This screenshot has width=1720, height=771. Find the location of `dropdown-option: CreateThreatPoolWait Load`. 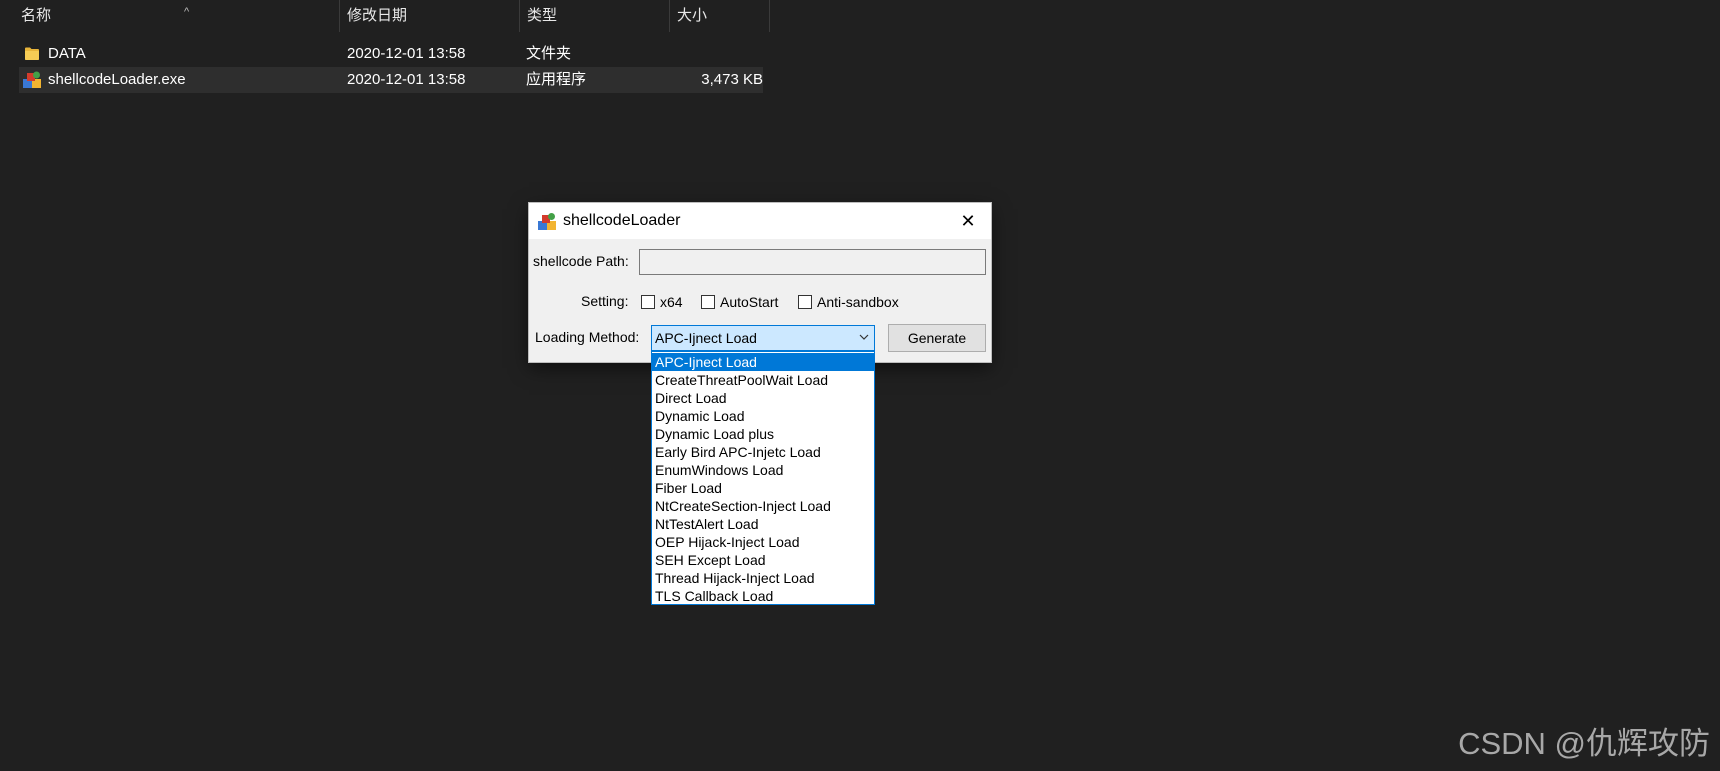

dropdown-option: CreateThreatPoolWait Load is located at coordinates (763, 380).